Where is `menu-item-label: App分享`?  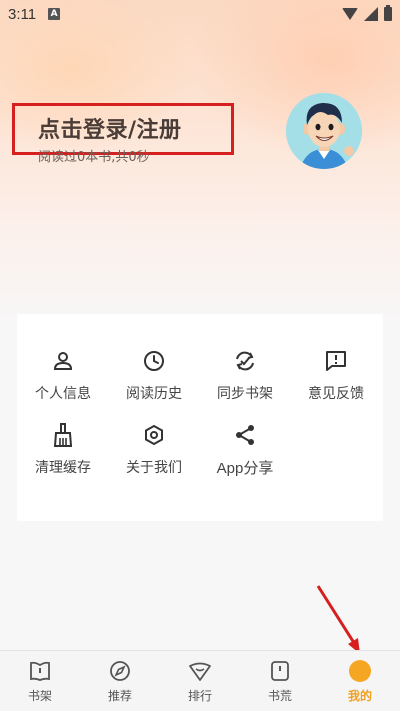
menu-item-label: App分享 is located at coordinates (245, 468).